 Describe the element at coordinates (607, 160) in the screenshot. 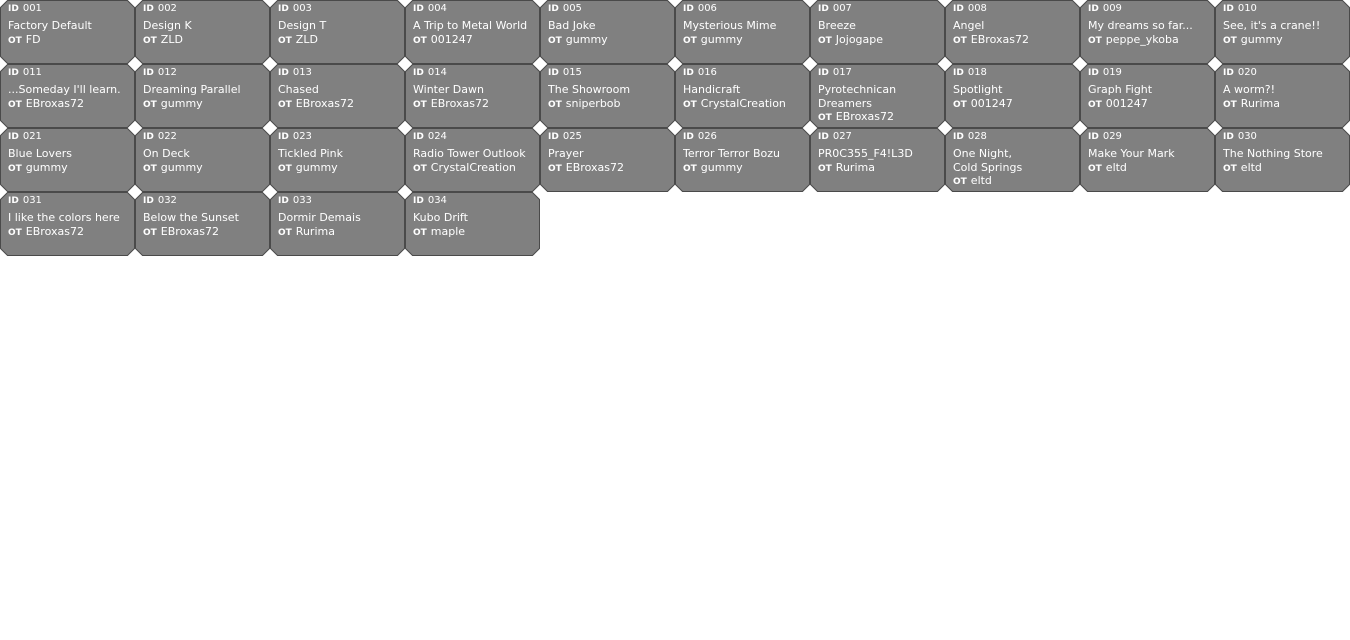

I see `save-slot-tile: ID 025 Prayer OT EBroxas72` at that location.